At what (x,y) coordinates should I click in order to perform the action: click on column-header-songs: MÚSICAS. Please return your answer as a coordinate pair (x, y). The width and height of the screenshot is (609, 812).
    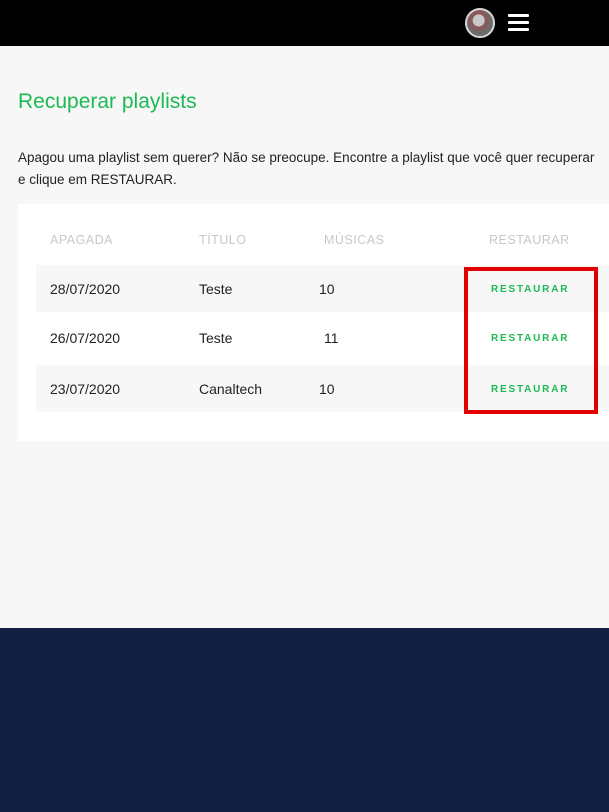
    Looking at the image, I should click on (354, 240).